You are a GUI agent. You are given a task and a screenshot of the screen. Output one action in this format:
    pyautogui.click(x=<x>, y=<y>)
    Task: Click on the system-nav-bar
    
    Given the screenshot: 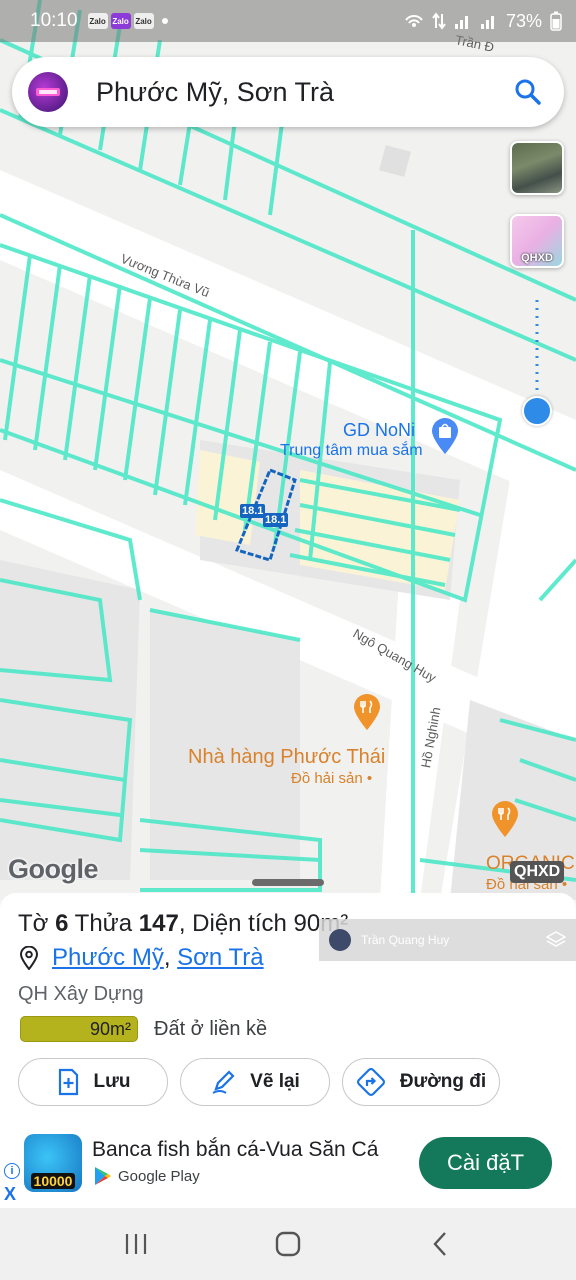 What is the action you would take?
    pyautogui.click(x=288, y=1244)
    